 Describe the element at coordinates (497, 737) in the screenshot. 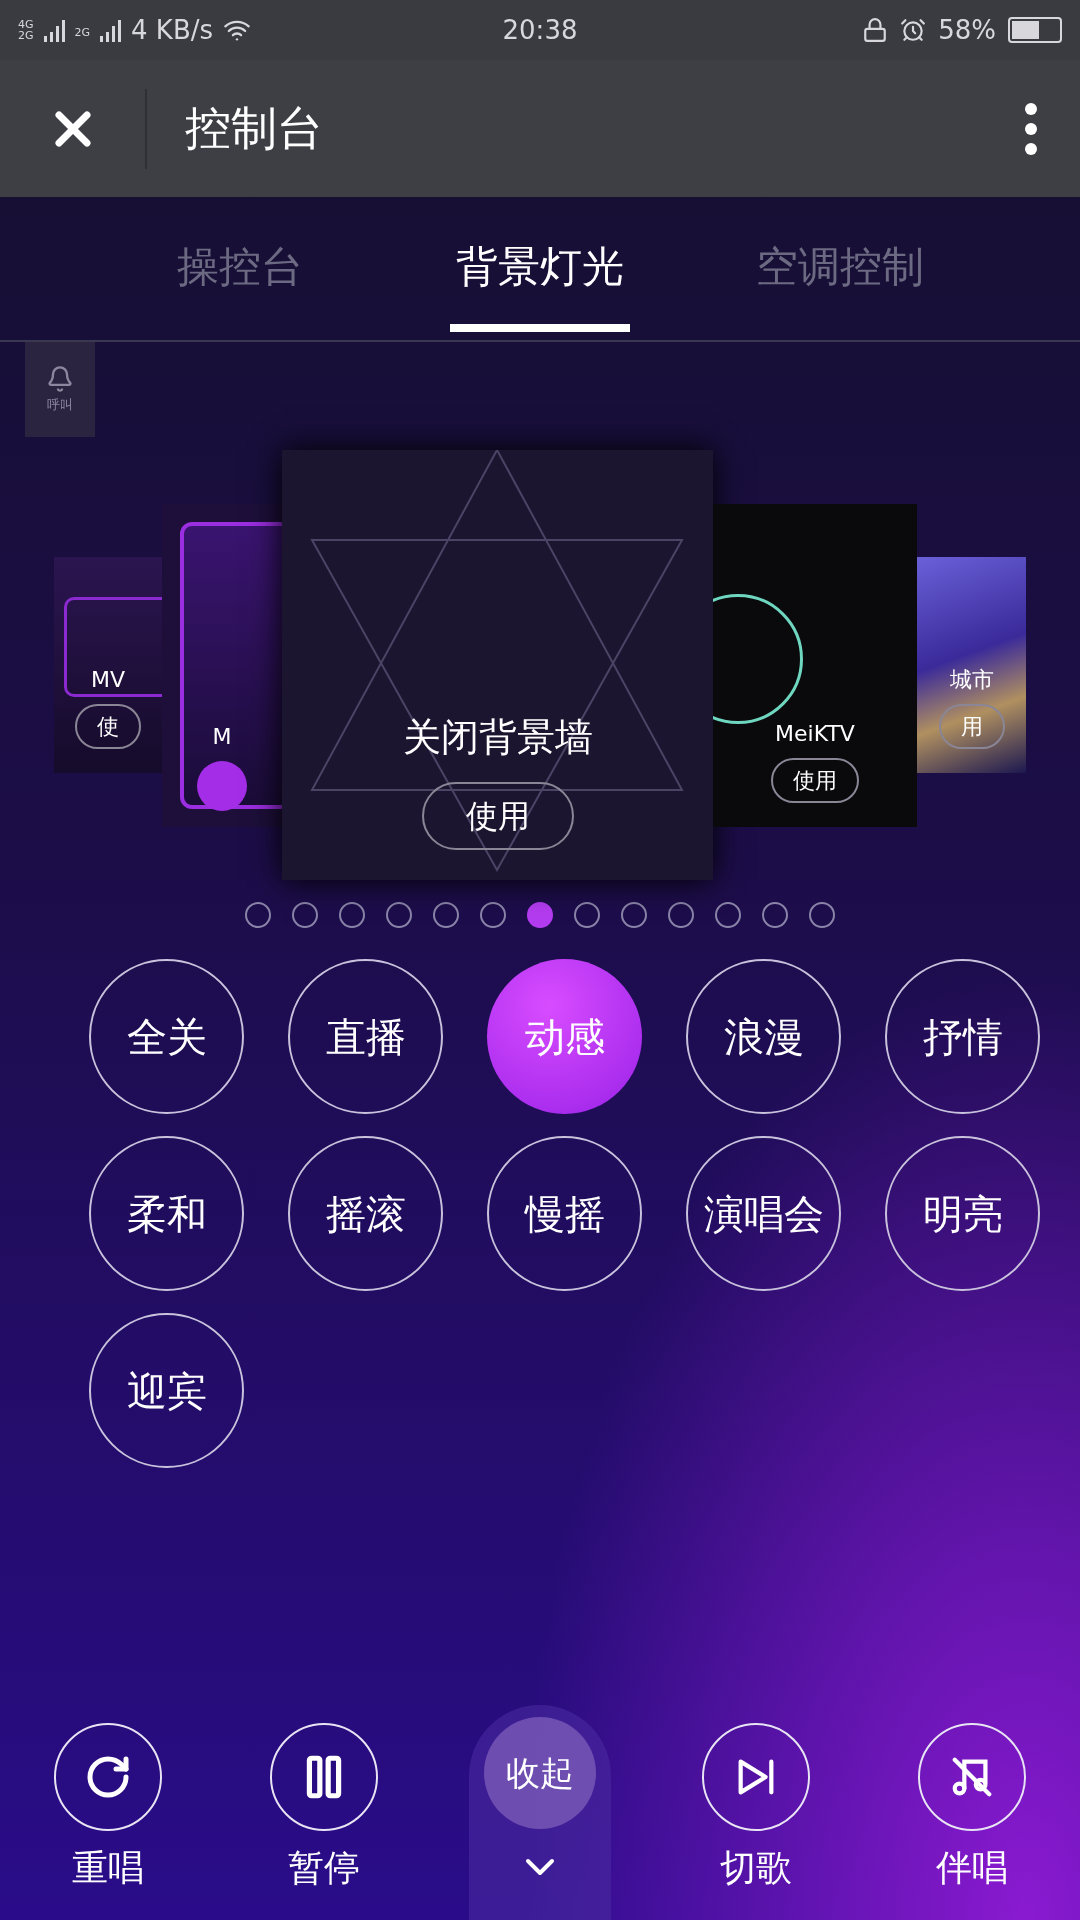

I see `scene-title: 关闭背景墙` at that location.